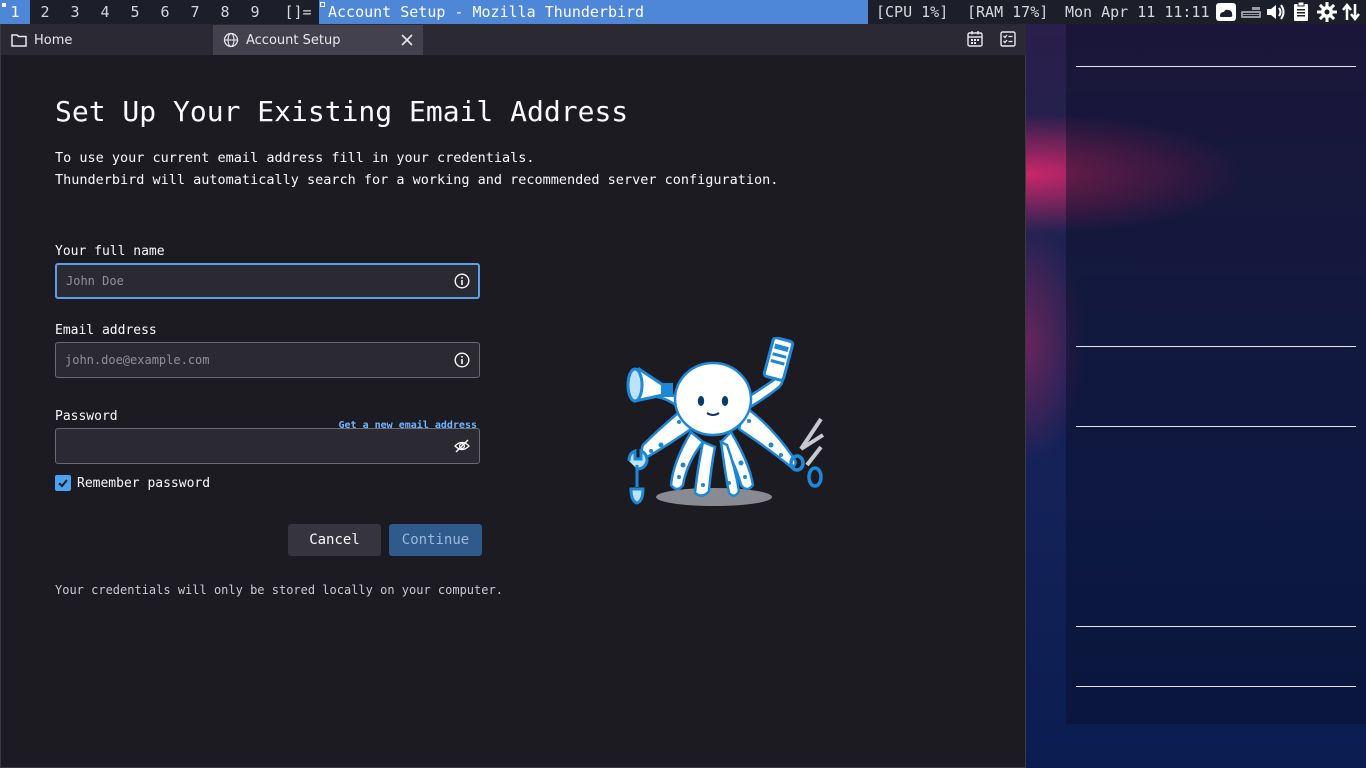 The height and width of the screenshot is (768, 1366). Describe the element at coordinates (342, 111) in the screenshot. I see `page-title: Set Up Your Existing Email Address` at that location.